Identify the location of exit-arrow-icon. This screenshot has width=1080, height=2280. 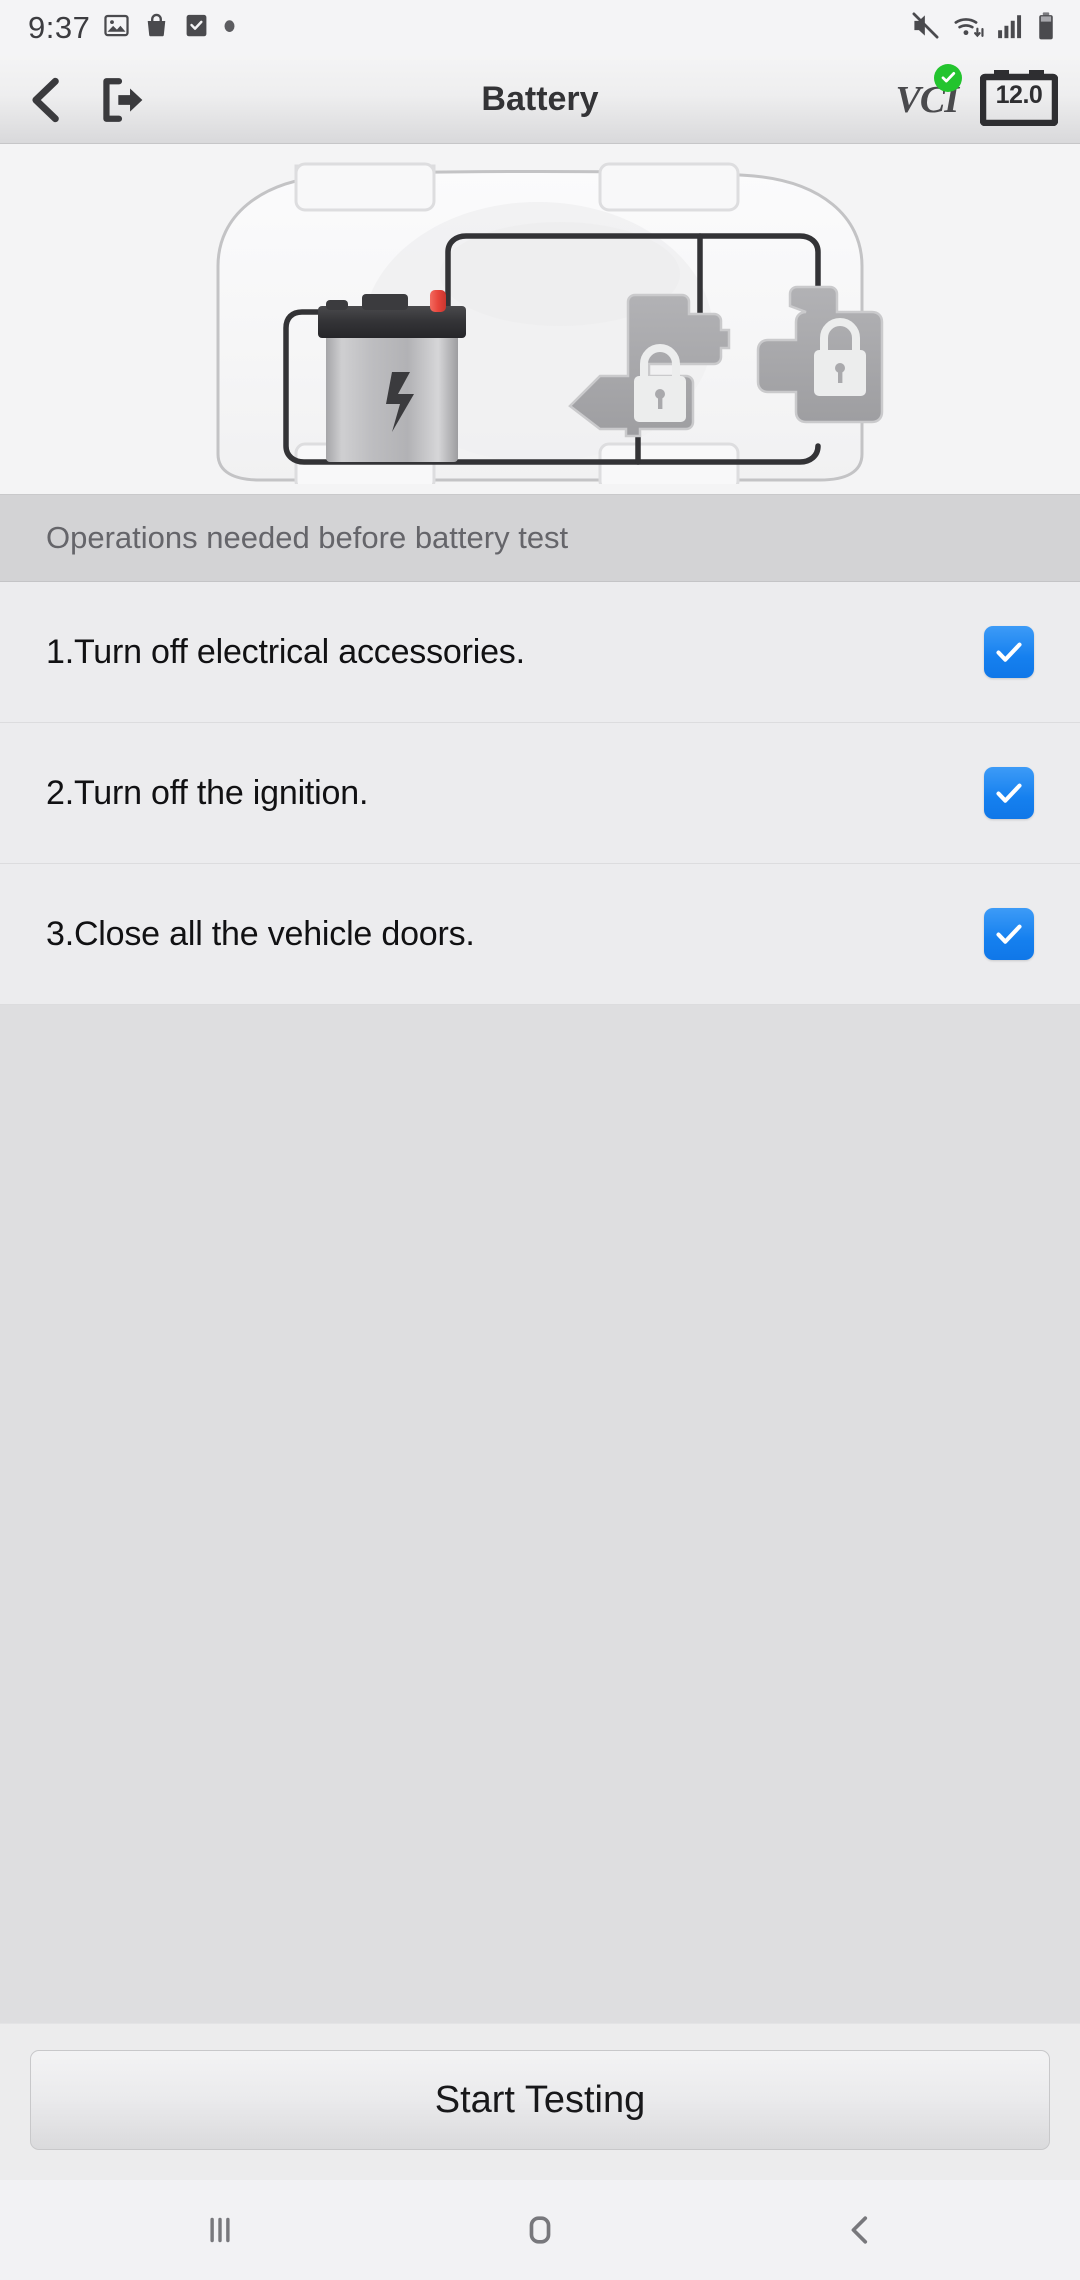
(123, 100).